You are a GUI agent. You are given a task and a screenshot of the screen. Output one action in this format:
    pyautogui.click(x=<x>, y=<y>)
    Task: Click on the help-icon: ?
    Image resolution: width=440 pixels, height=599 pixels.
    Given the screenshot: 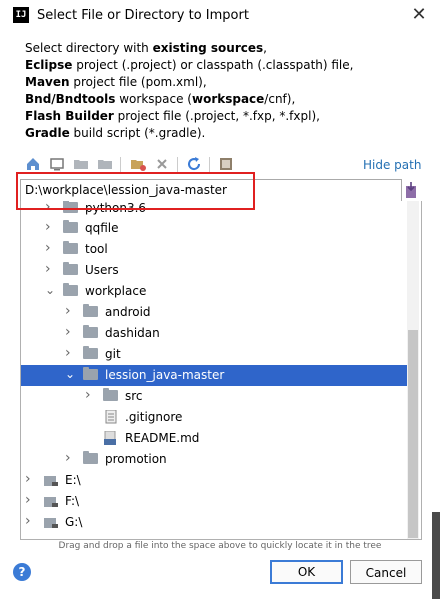 What is the action you would take?
    pyautogui.click(x=22, y=572)
    